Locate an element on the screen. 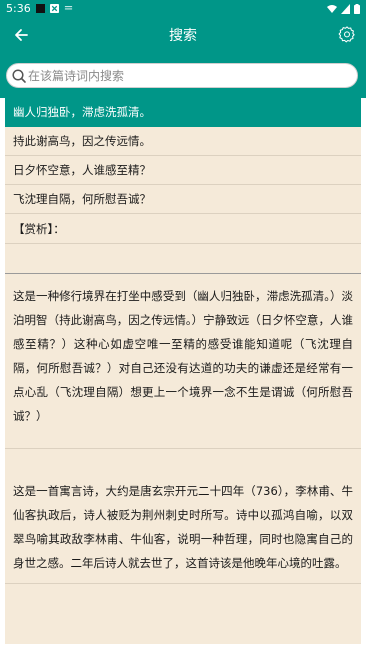 The width and height of the screenshot is (366, 652). poem-line-text: 日夕怀空意，人谁感至精？ is located at coordinates (82, 170).